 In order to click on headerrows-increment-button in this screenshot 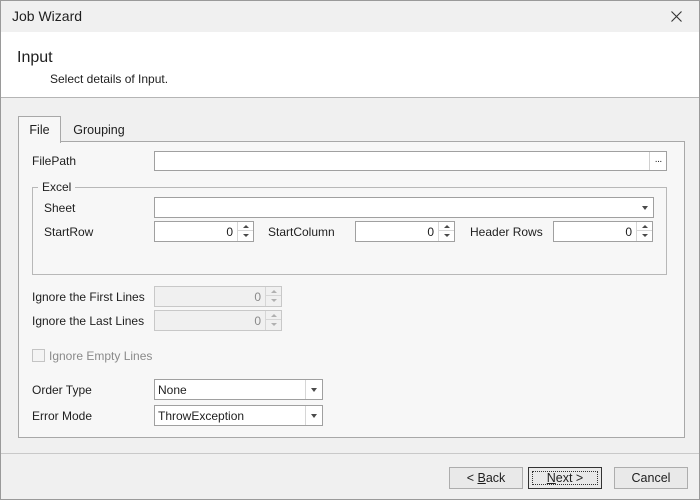, I will do `click(644, 226)`.